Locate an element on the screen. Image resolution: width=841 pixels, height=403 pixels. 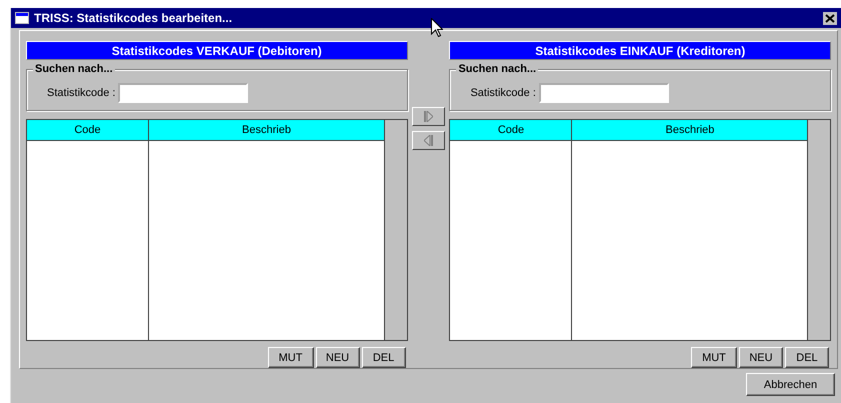
panel-header: Statistikcodes VERKAUF (Debitoren) is located at coordinates (217, 50).